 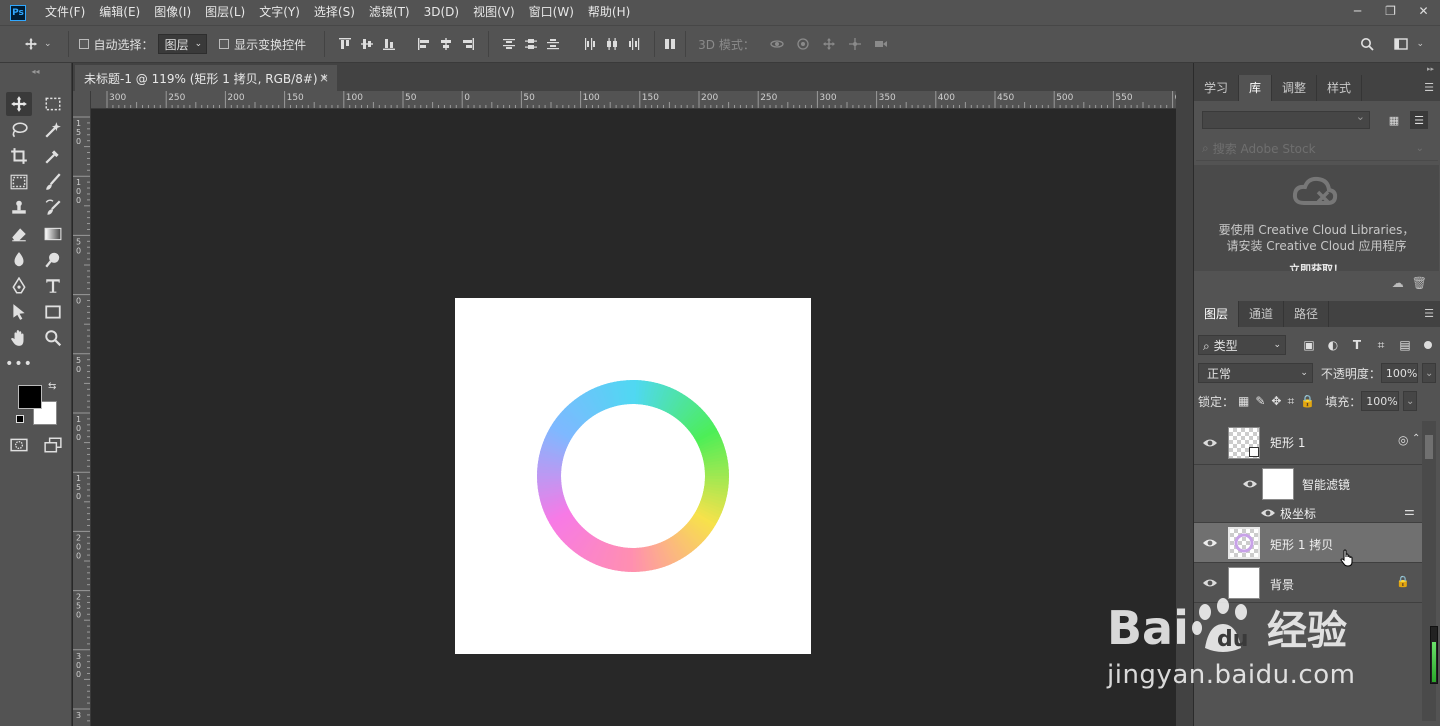 What do you see at coordinates (1316, 266) in the screenshot?
I see `get-it-now-link: 立即获取！` at bounding box center [1316, 266].